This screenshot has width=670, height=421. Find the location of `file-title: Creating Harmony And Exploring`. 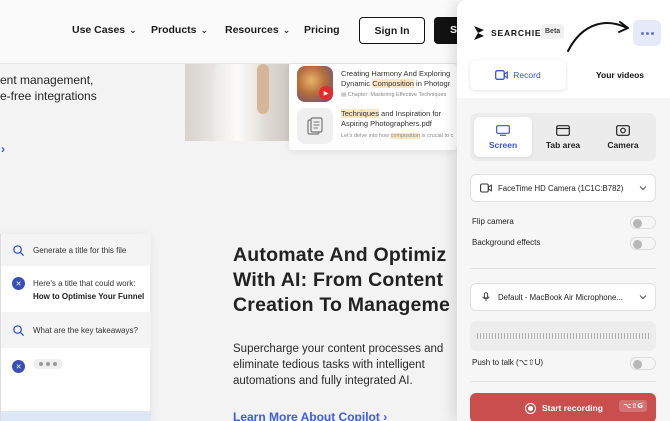

file-title: Creating Harmony And Exploring is located at coordinates (395, 74).